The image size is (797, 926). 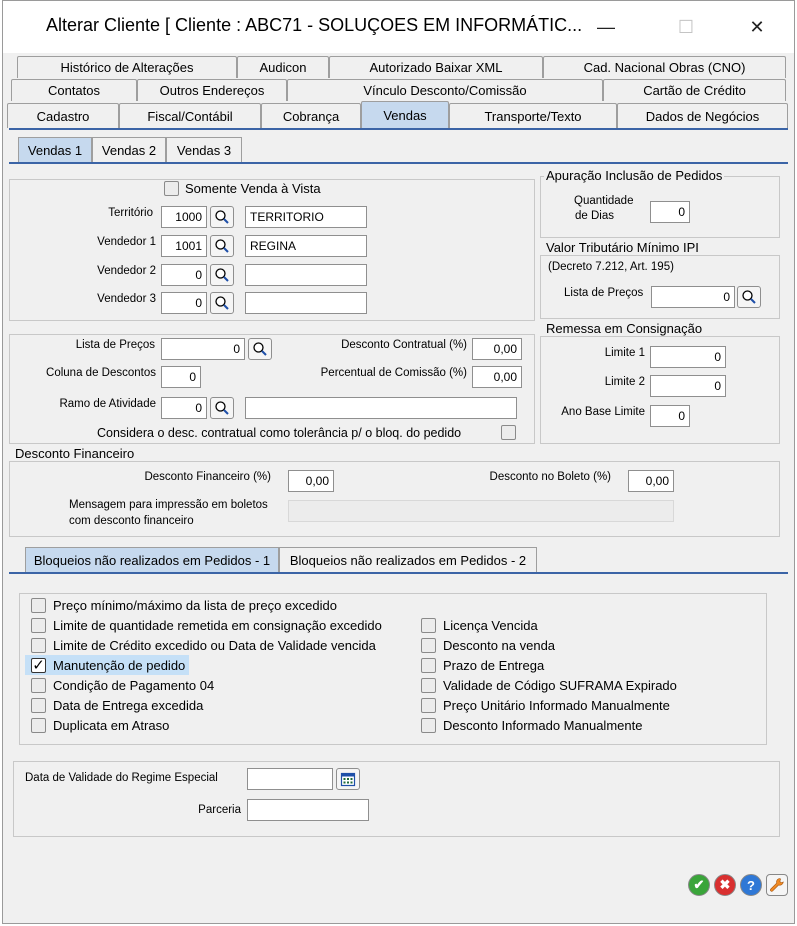 What do you see at coordinates (693, 297) in the screenshot?
I see `ipi-lista-input: 0` at bounding box center [693, 297].